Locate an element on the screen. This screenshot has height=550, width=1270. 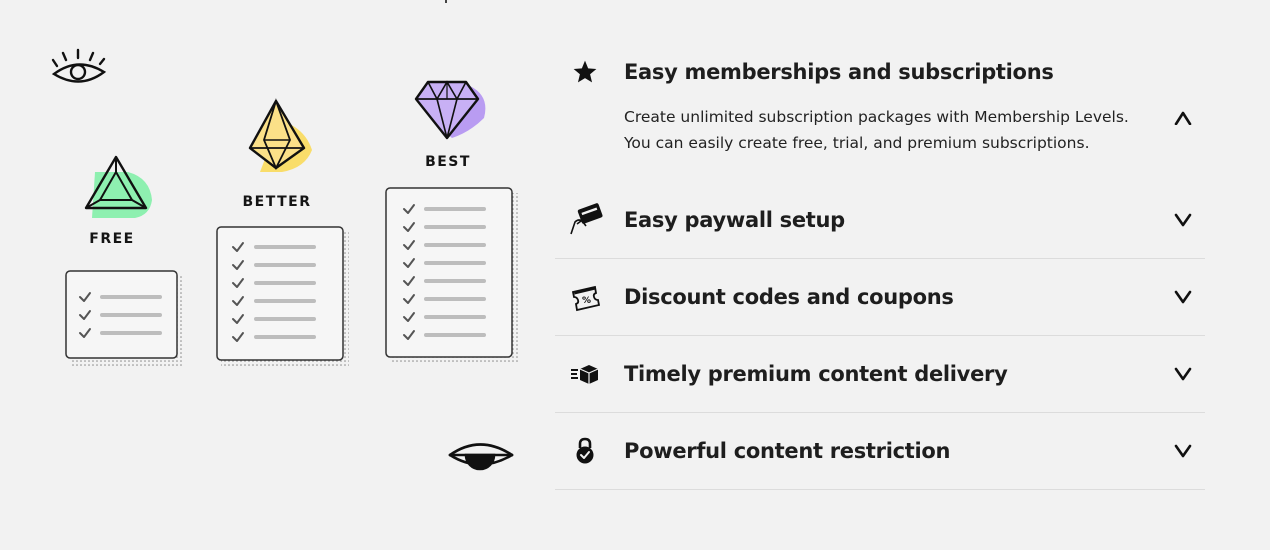
accordion-header-memberships: Easy memberships and subscriptions is located at coordinates (880, 72).